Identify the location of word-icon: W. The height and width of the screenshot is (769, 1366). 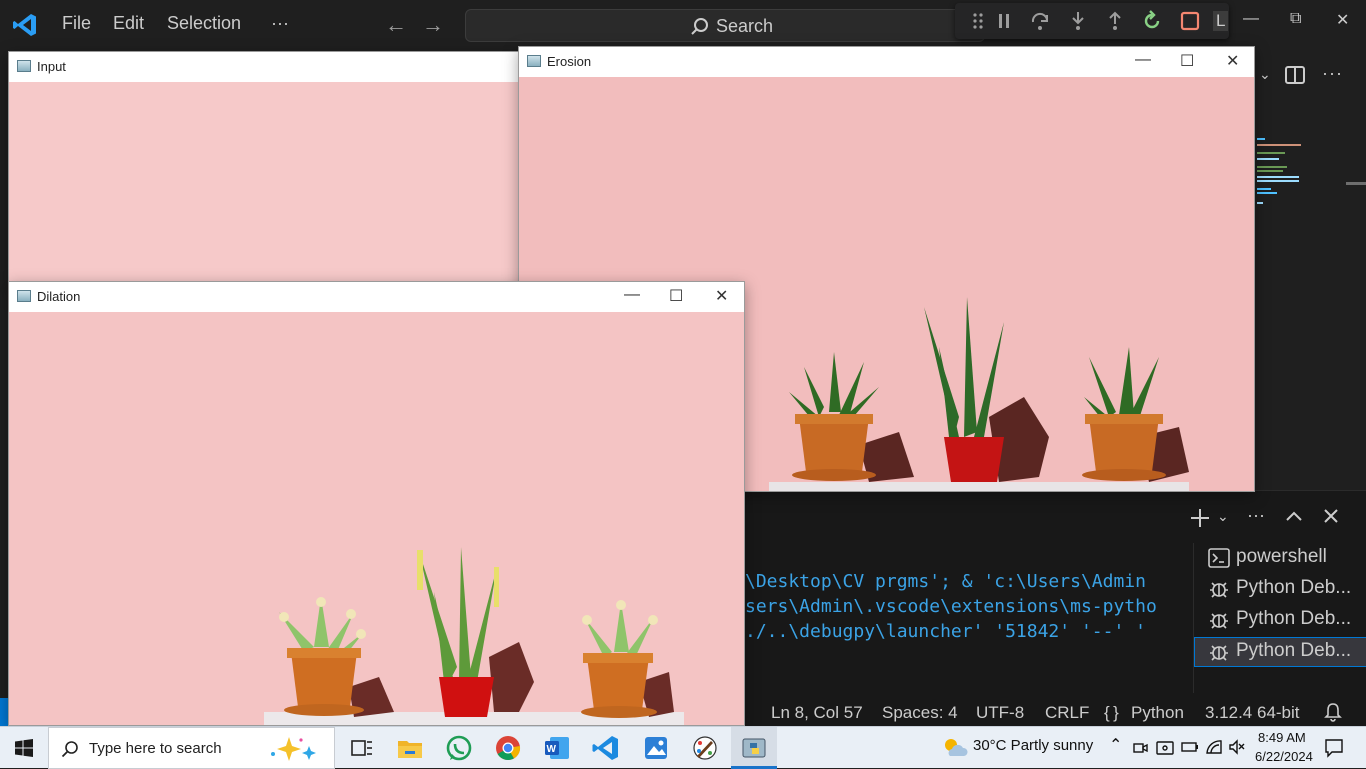
(557, 748).